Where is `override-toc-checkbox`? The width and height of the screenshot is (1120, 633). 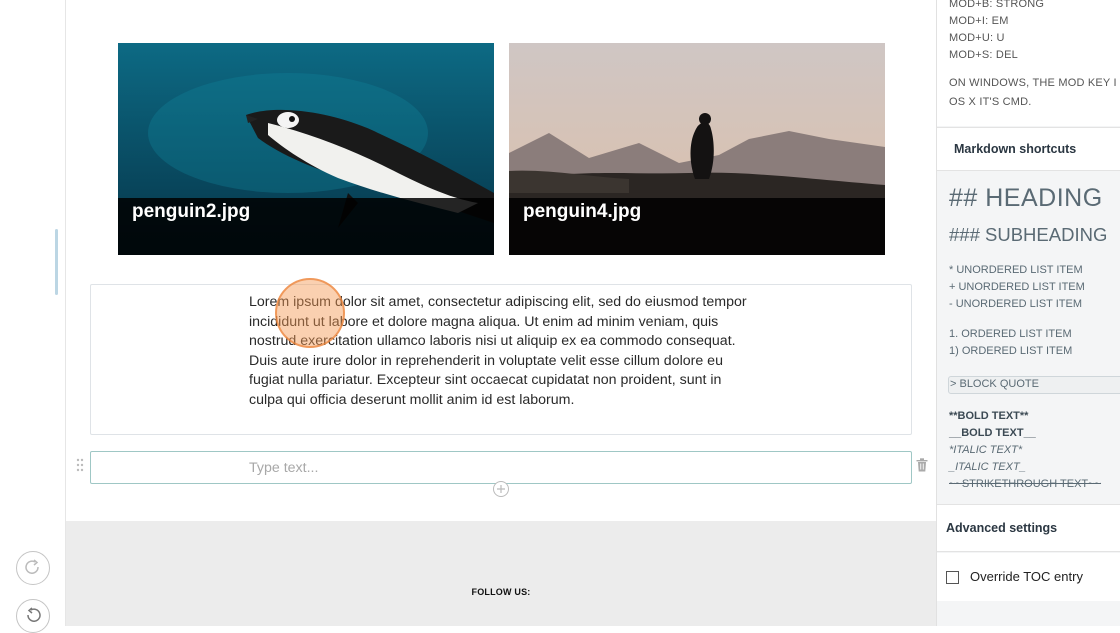 override-toc-checkbox is located at coordinates (952, 577).